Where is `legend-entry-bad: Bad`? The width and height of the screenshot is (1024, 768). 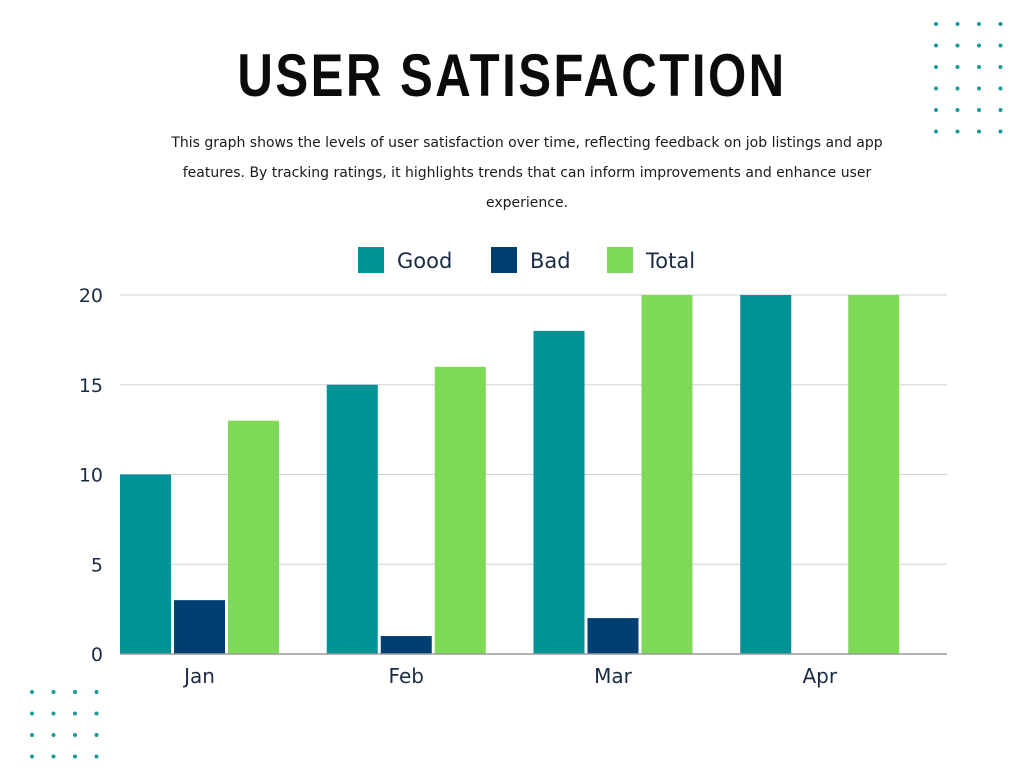
legend-entry-bad: Bad is located at coordinates (531, 260).